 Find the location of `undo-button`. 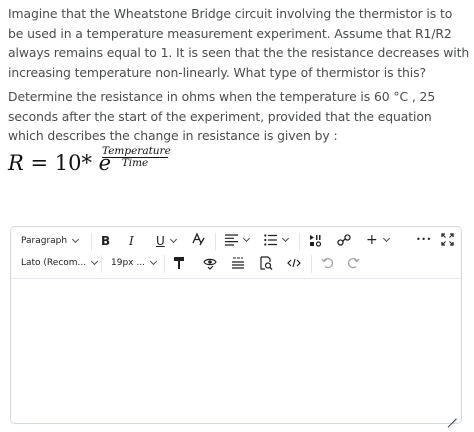

undo-button is located at coordinates (327, 262).